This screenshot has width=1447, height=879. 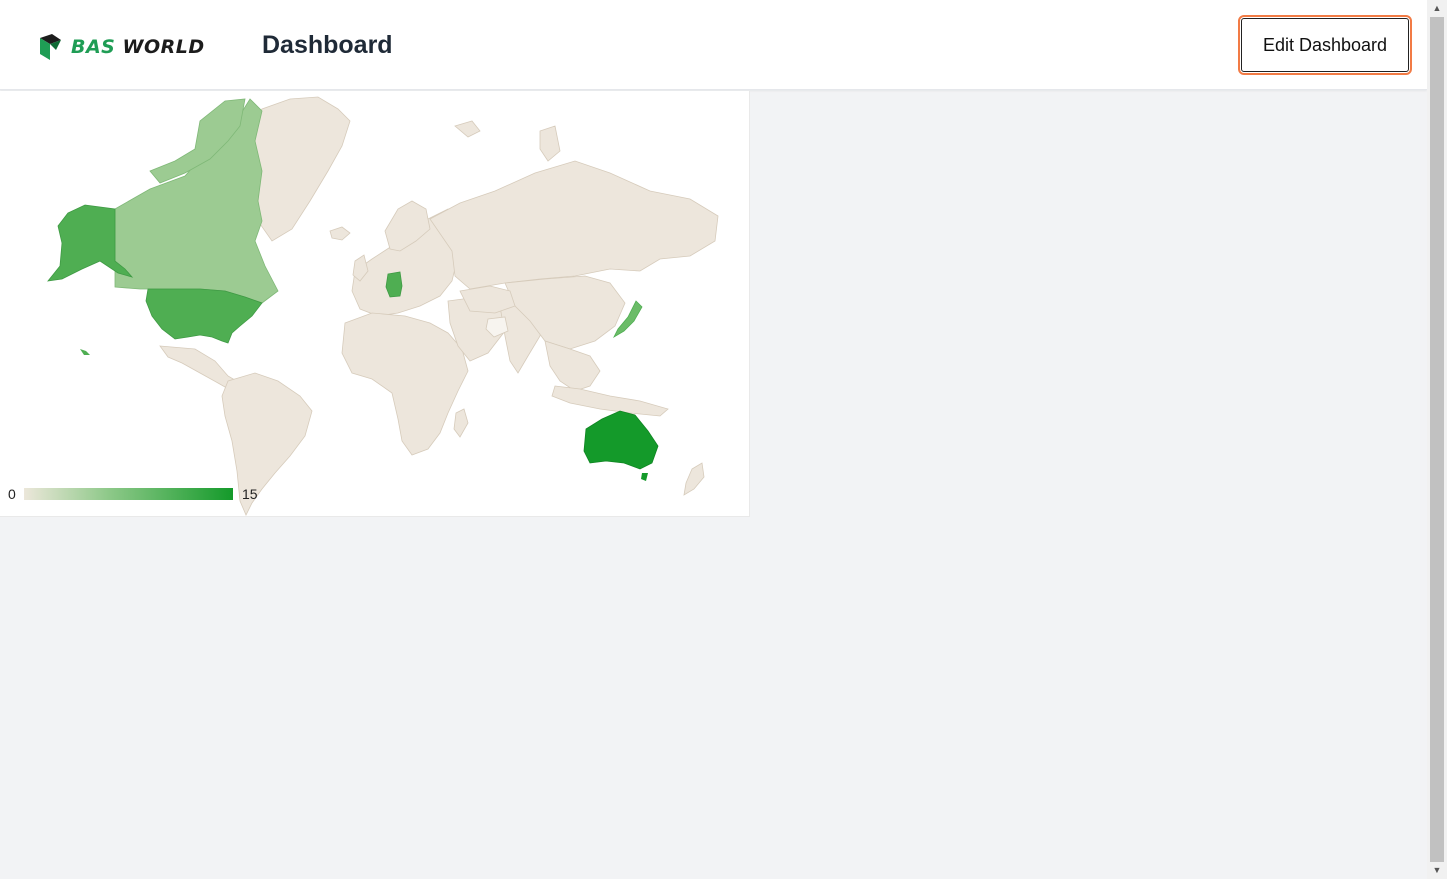 I want to click on legend-max-label: 15, so click(x=250, y=494).